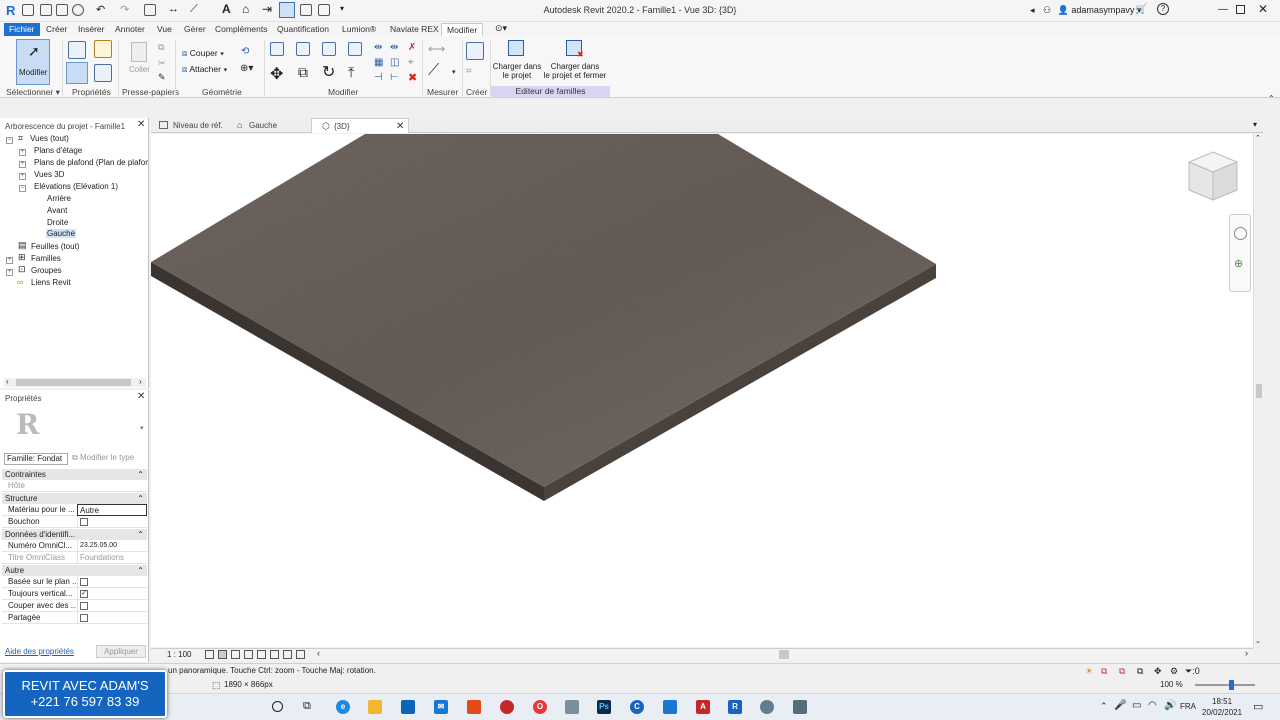 Image resolution: width=1280 pixels, height=720 pixels. What do you see at coordinates (441, 707) in the screenshot?
I see `mail-icon: ✉` at bounding box center [441, 707].